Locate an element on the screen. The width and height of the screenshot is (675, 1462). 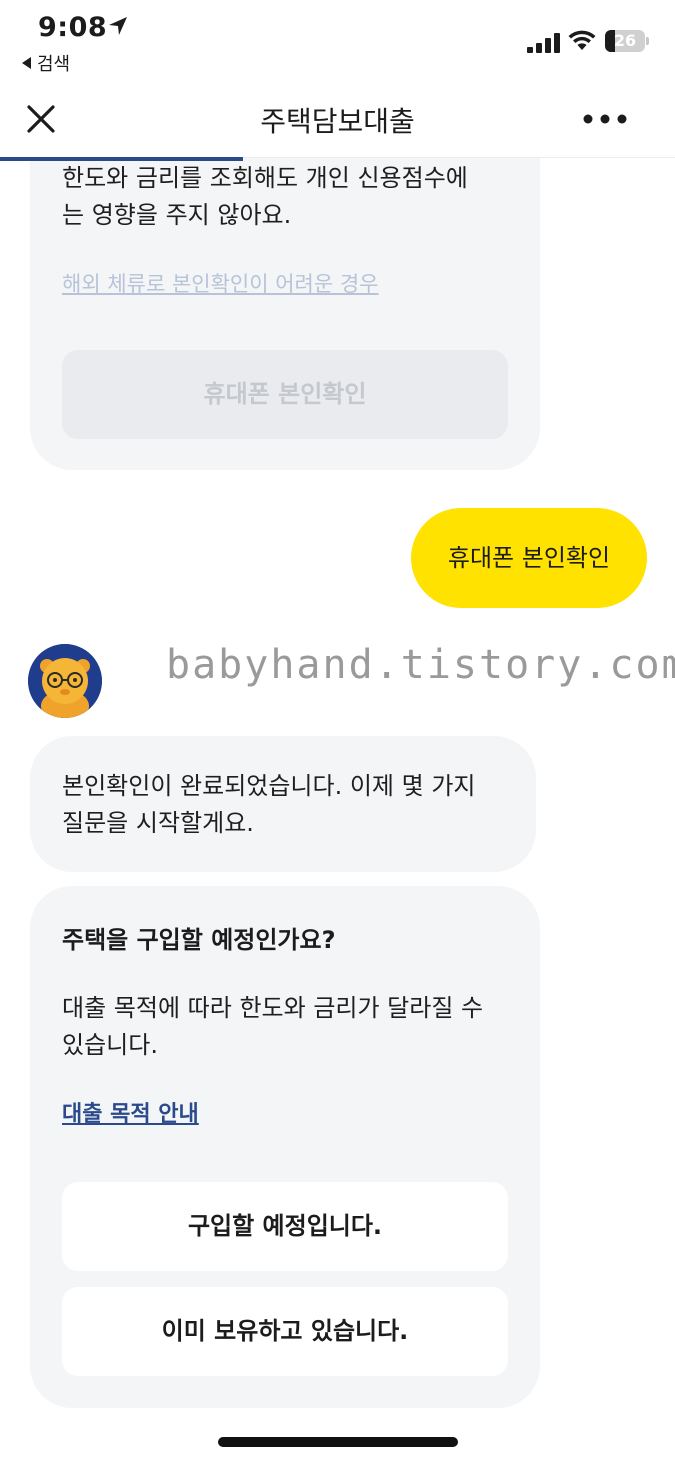
home-indicator is located at coordinates (338, 1442).